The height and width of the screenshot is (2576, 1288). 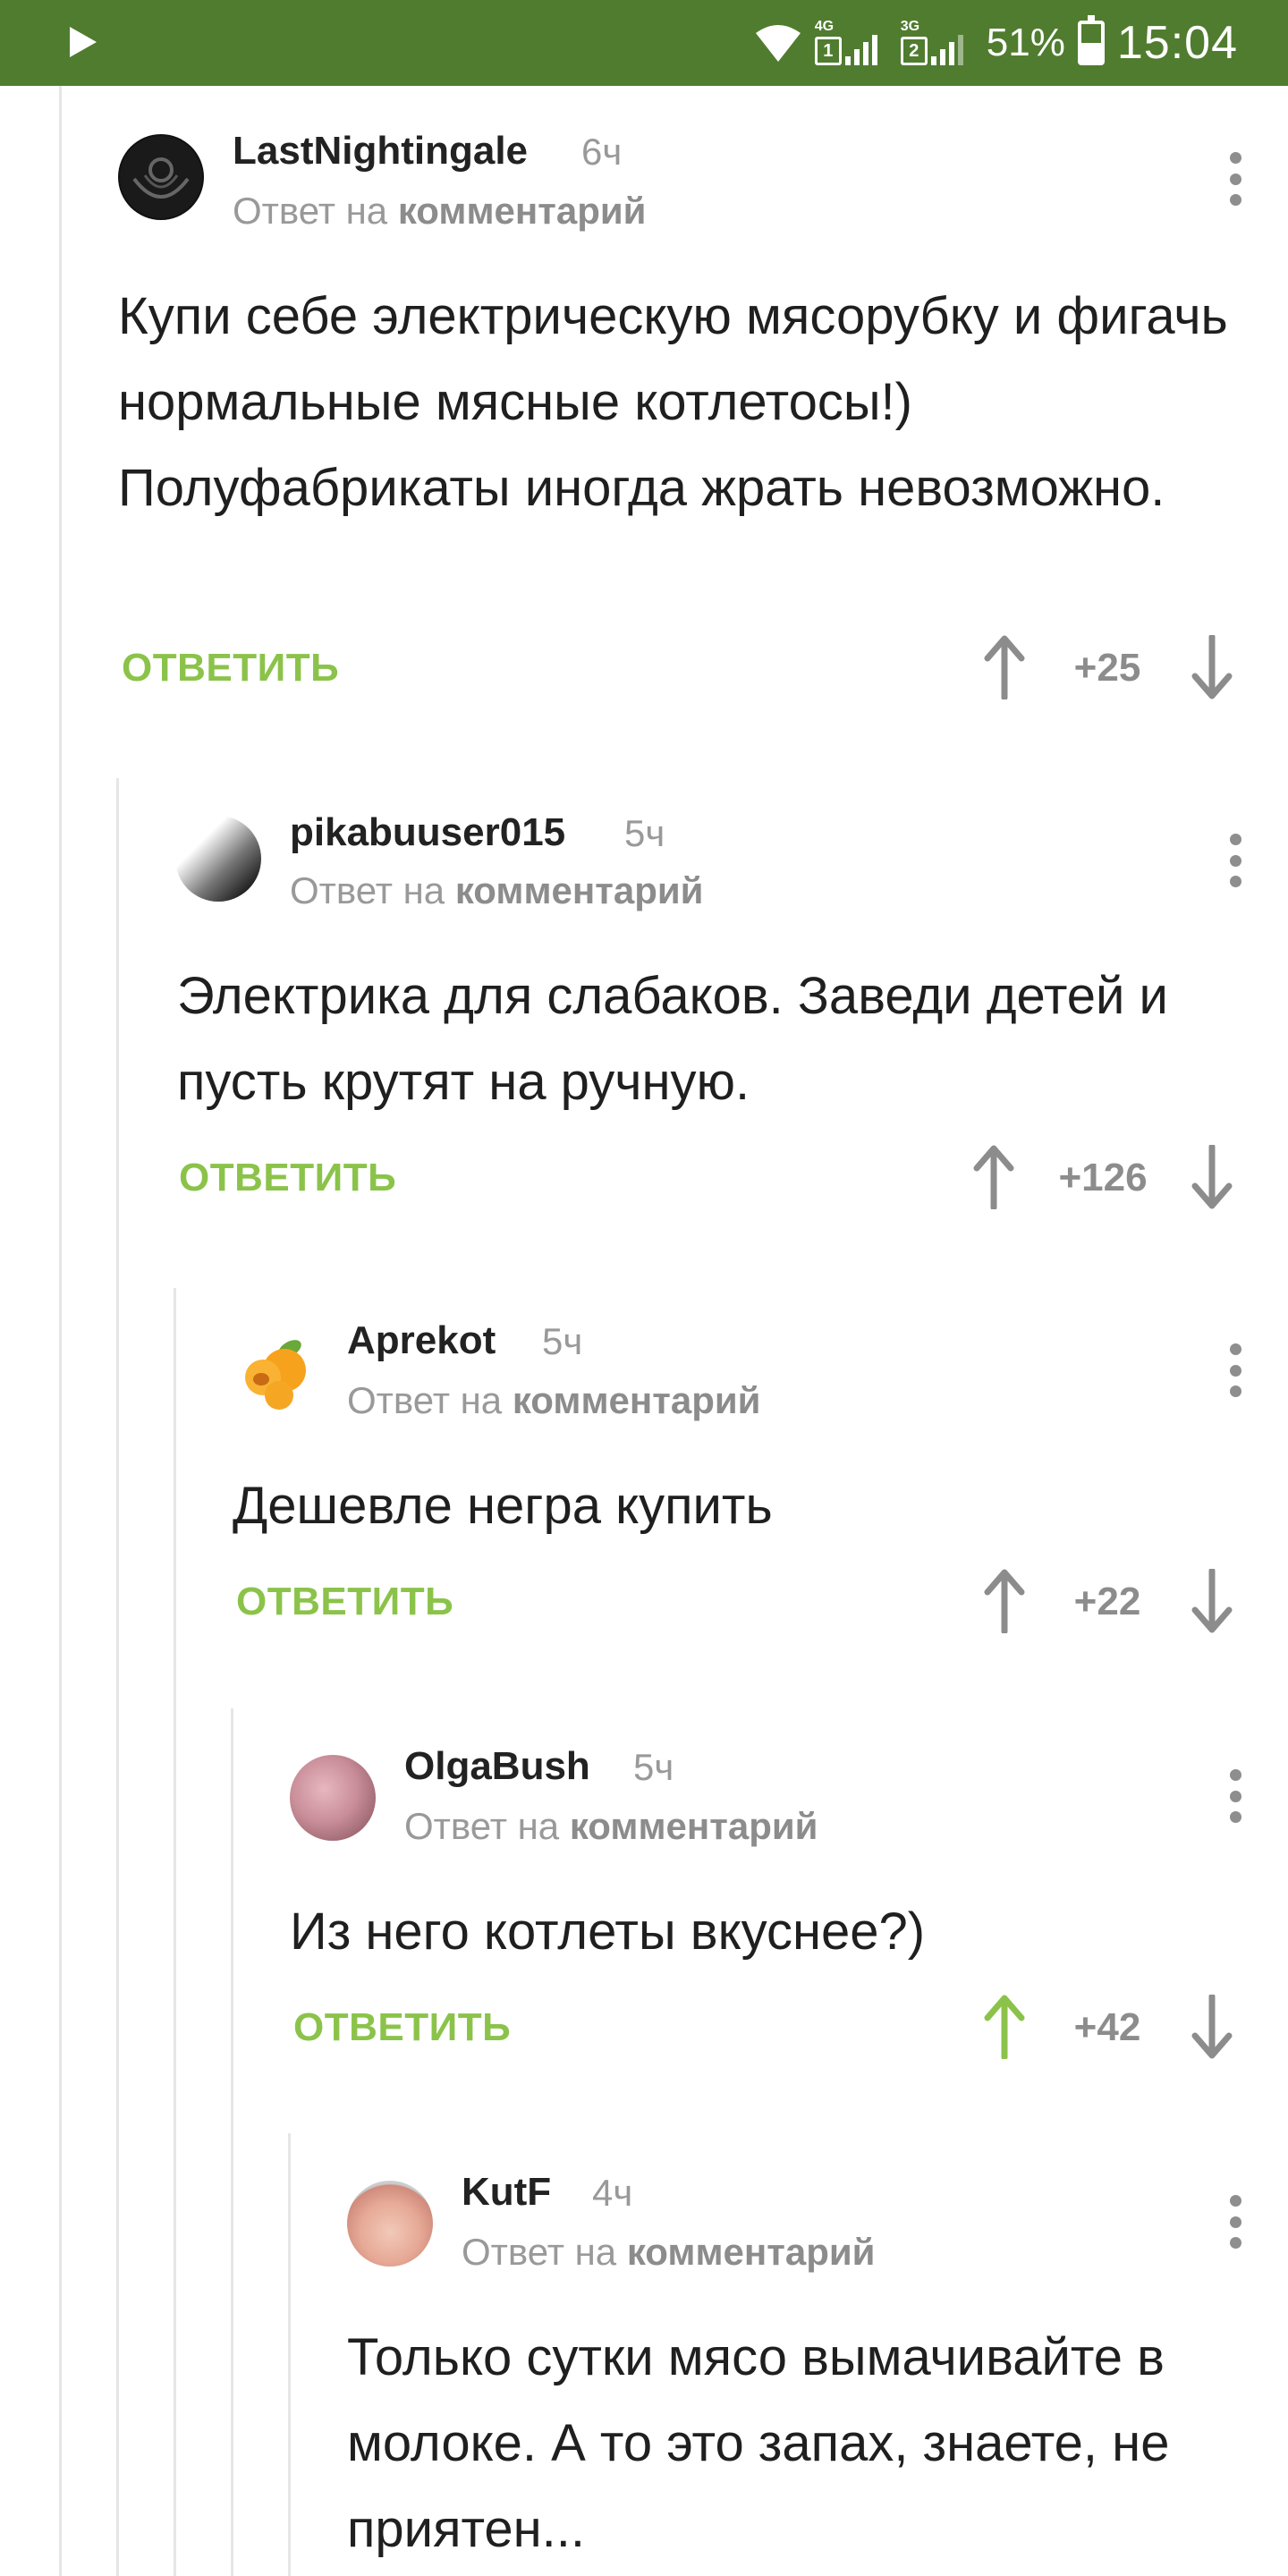 What do you see at coordinates (824, 26) in the screenshot?
I see `network-type-1: 4G` at bounding box center [824, 26].